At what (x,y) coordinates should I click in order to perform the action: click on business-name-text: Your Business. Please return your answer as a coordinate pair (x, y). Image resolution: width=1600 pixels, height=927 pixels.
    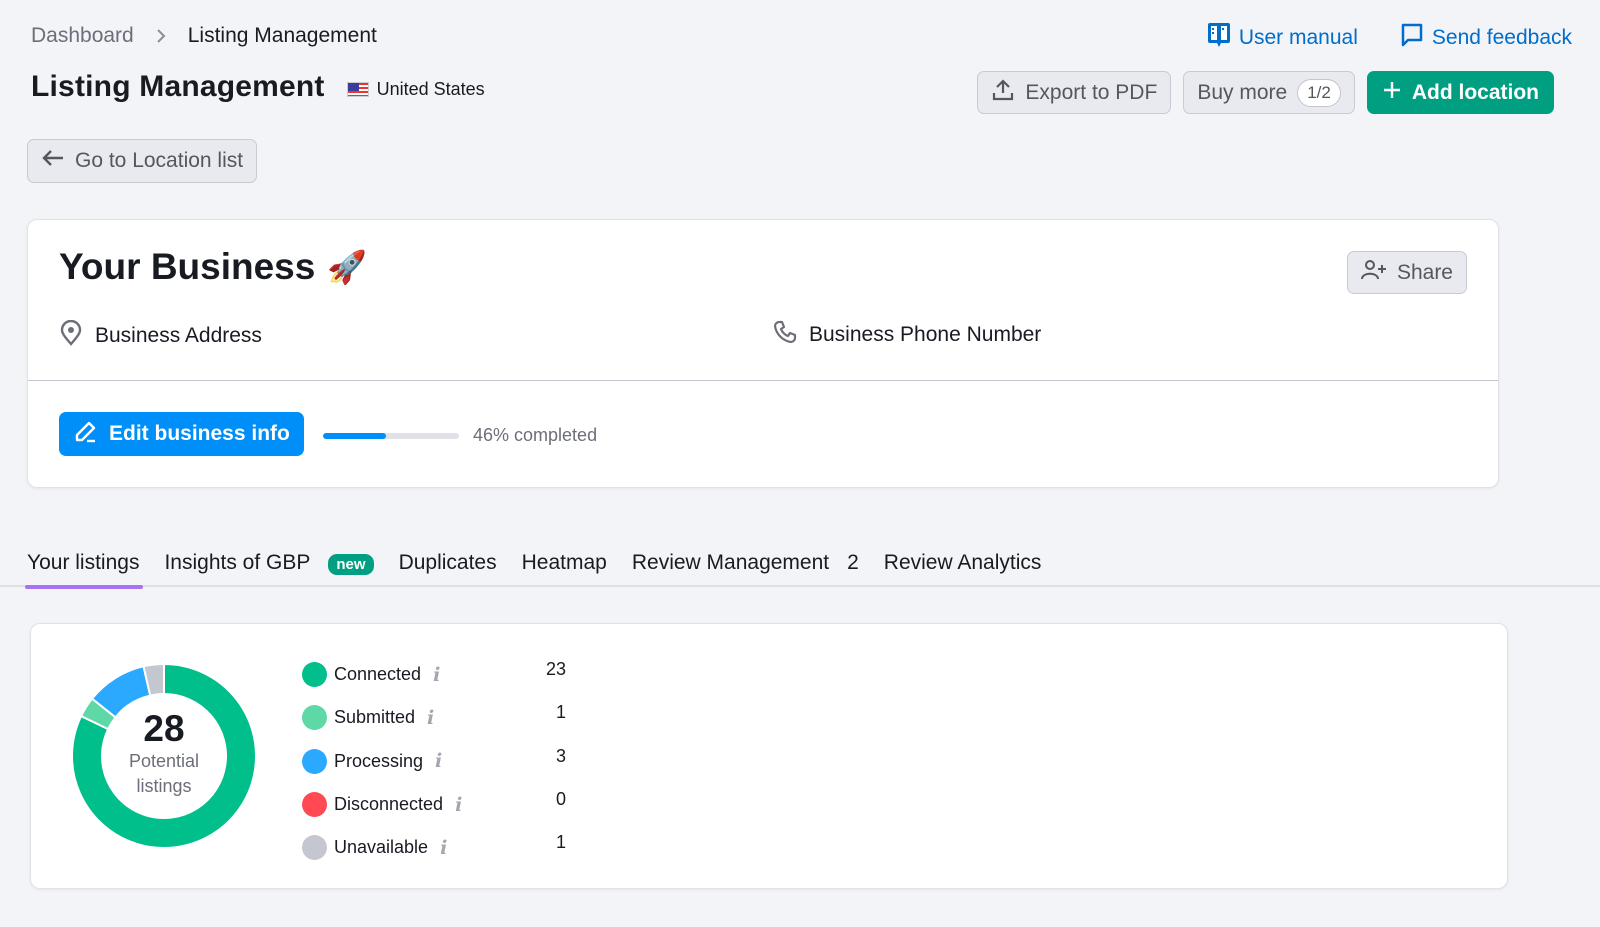
    Looking at the image, I should click on (187, 266).